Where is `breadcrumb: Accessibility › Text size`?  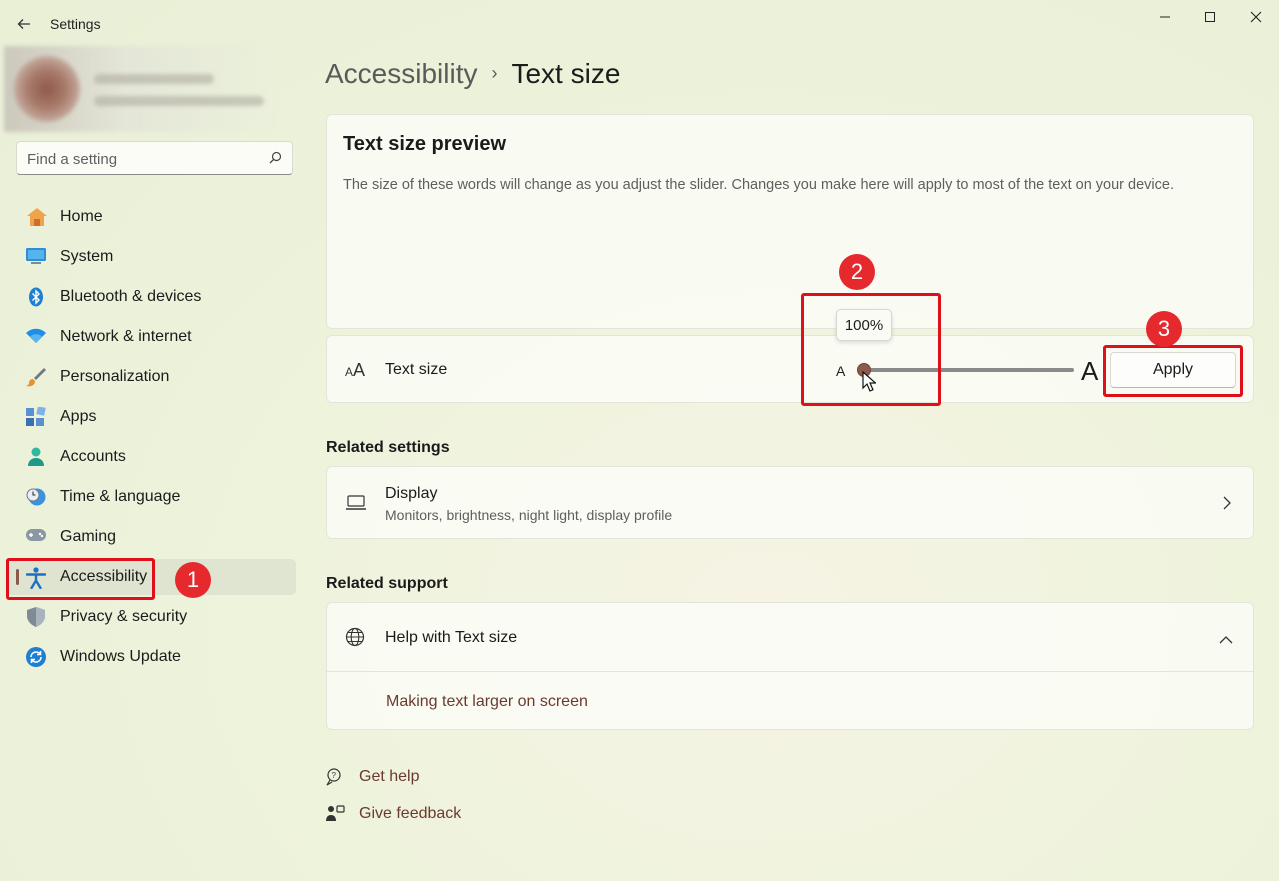 breadcrumb: Accessibility › Text size is located at coordinates (472, 74).